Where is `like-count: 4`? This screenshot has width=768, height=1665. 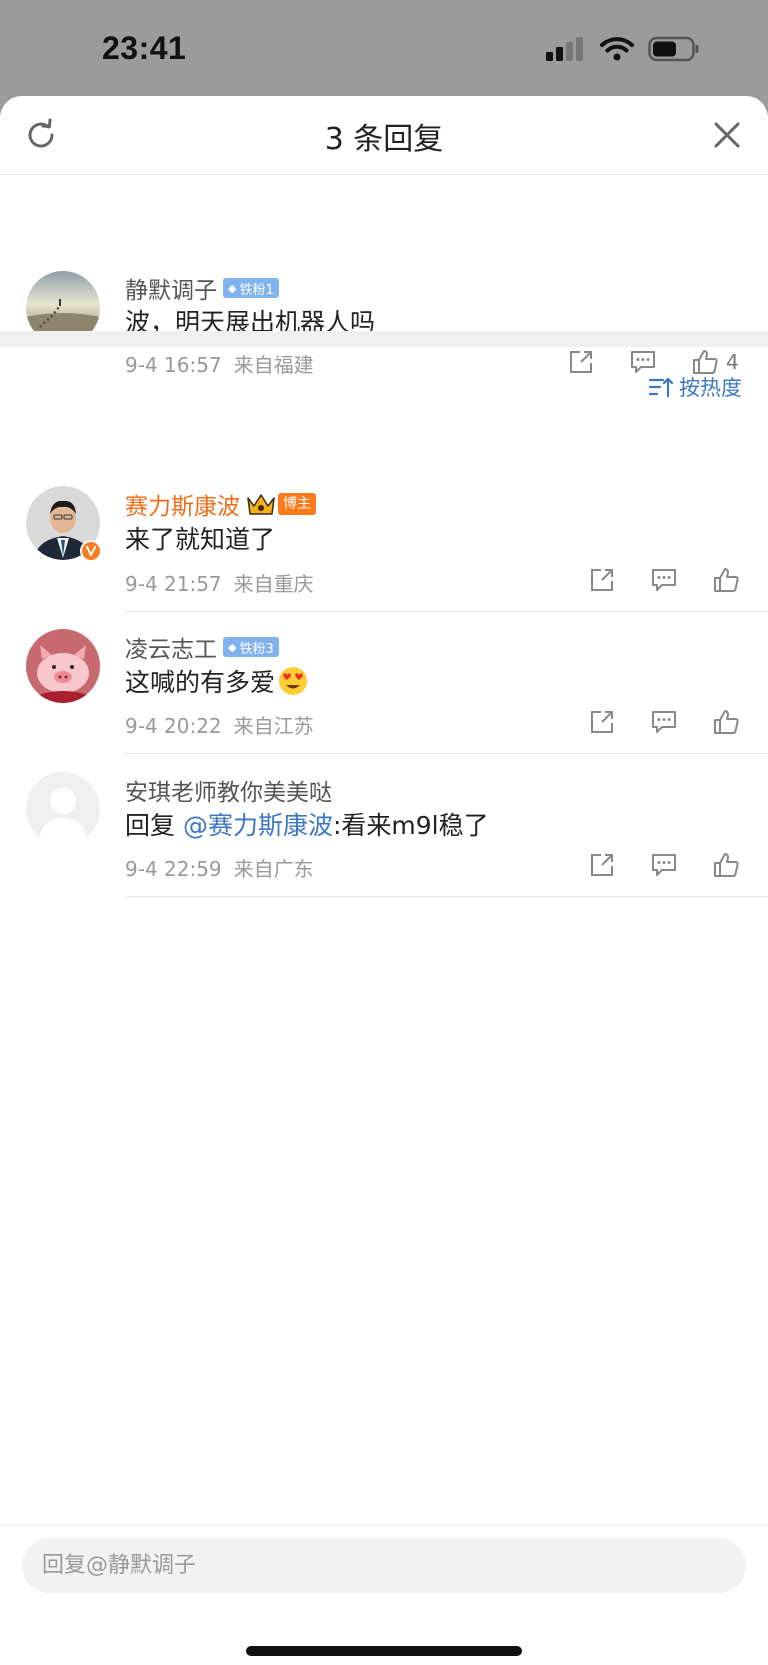 like-count: 4 is located at coordinates (732, 362).